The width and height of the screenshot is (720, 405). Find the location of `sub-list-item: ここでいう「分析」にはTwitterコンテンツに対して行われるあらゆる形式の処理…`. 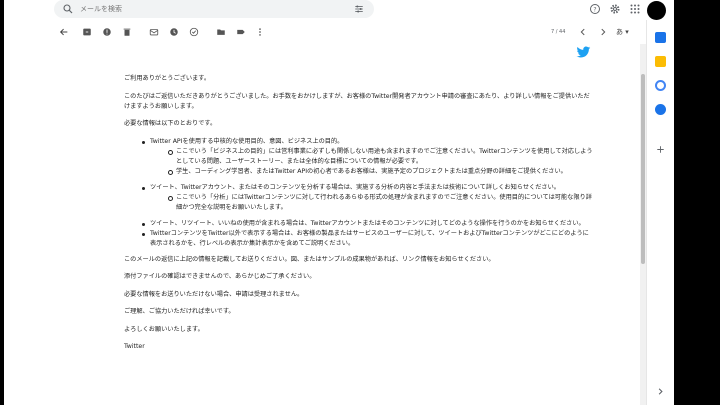

sub-list-item: ここでいう「分析」にはTwitterコンテンツに対して行われるあらゆる形式の処理… is located at coordinates (372, 203).